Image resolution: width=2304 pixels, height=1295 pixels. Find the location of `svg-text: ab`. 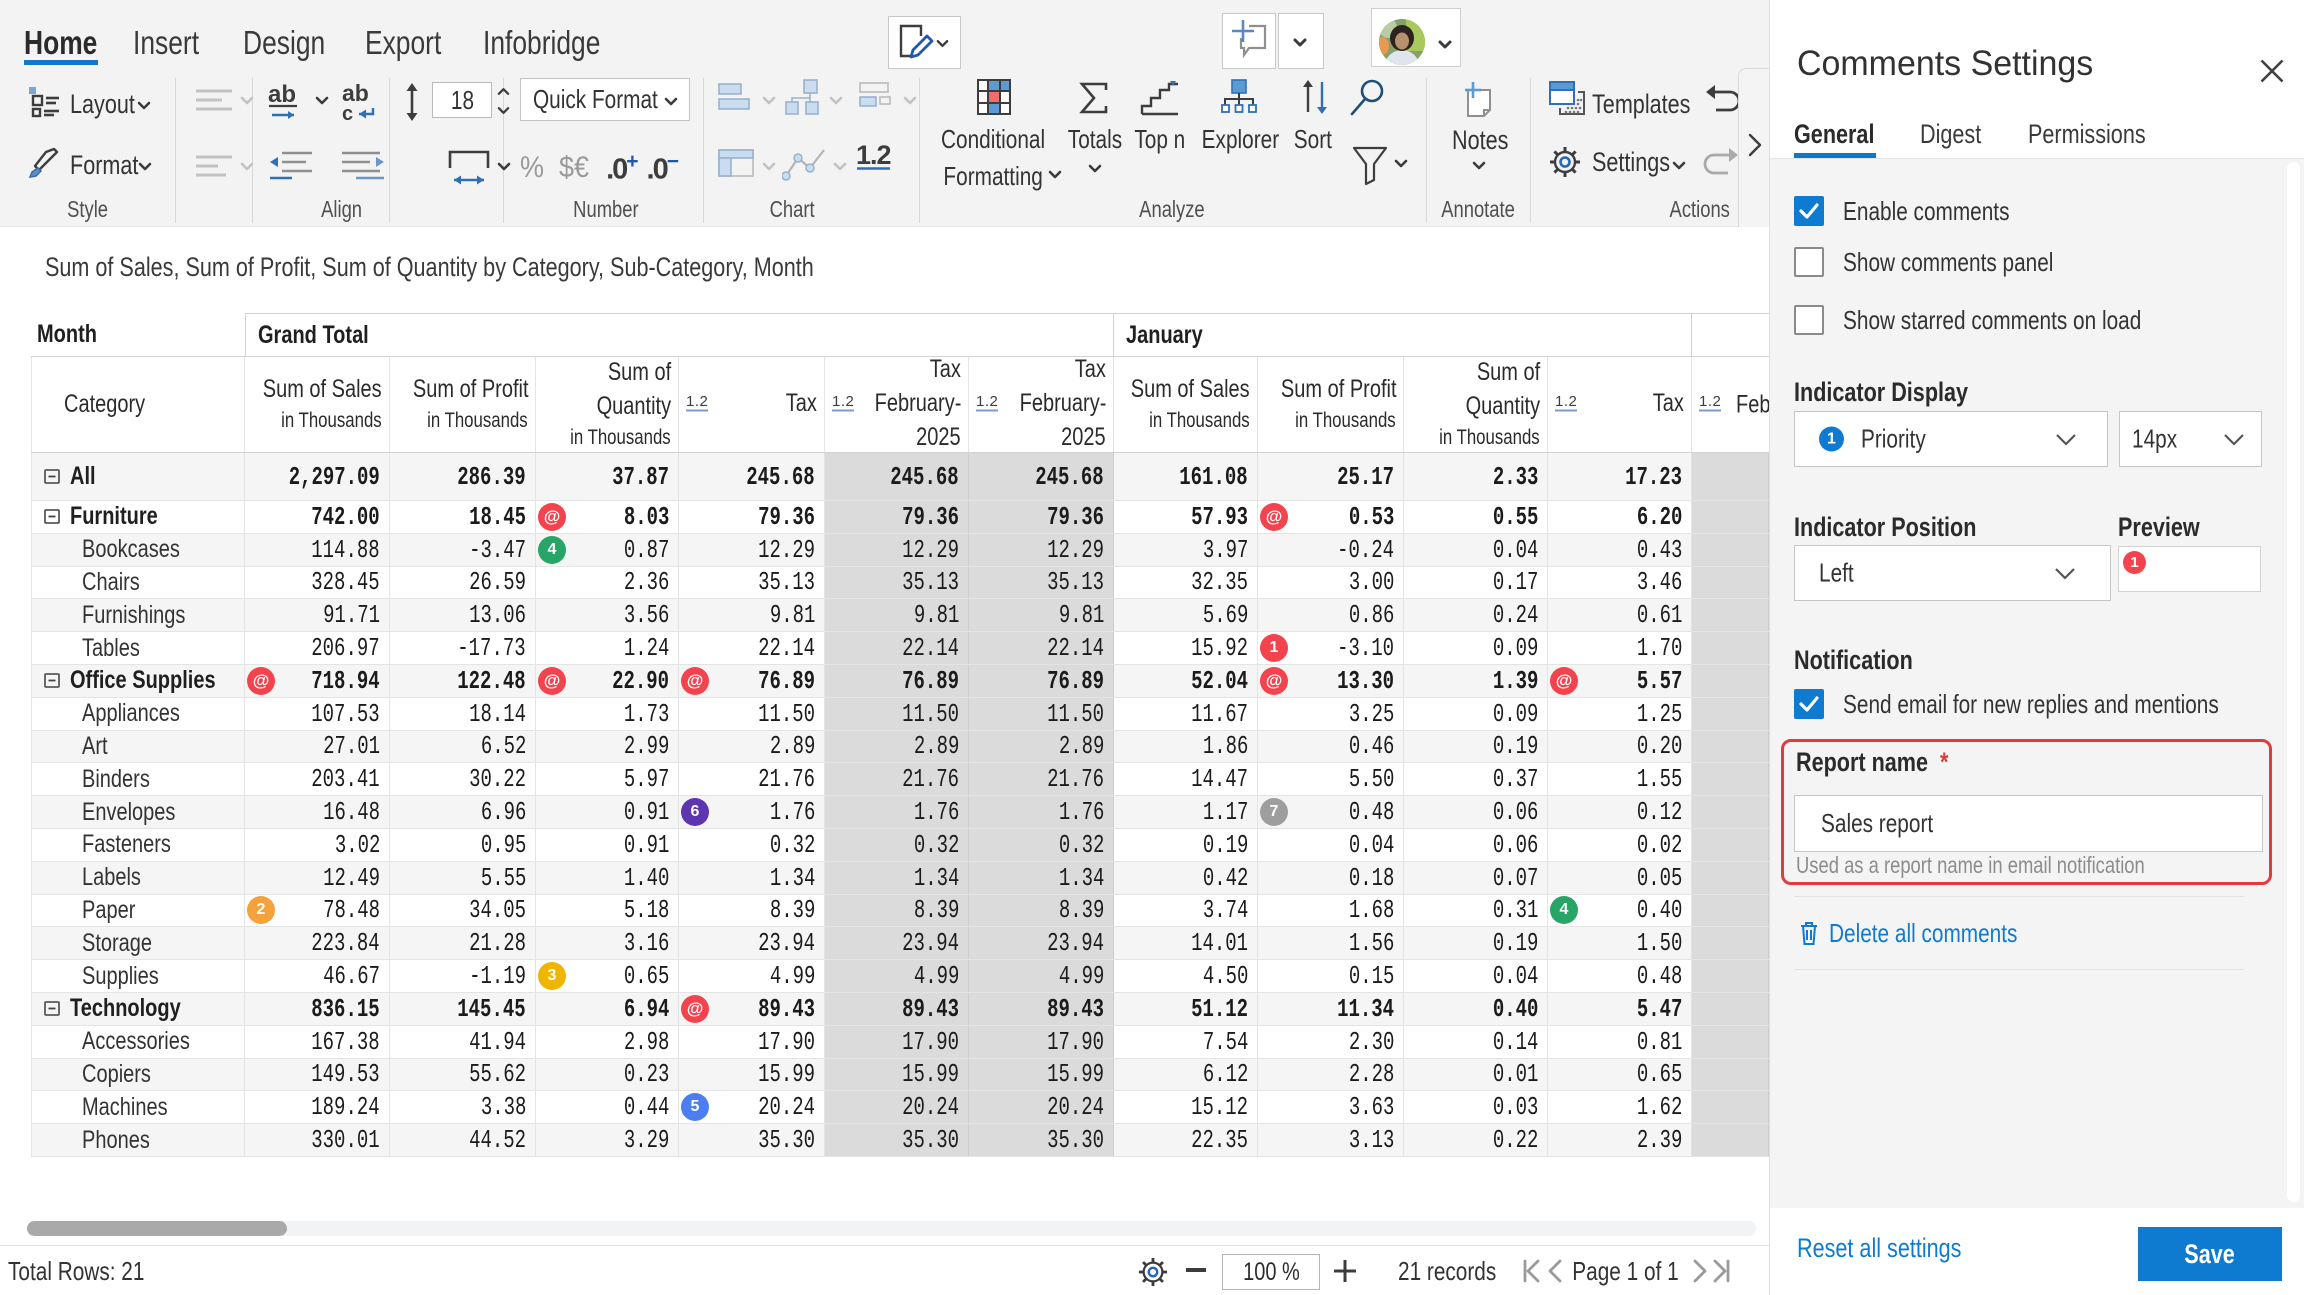

svg-text: ab is located at coordinates (282, 95).